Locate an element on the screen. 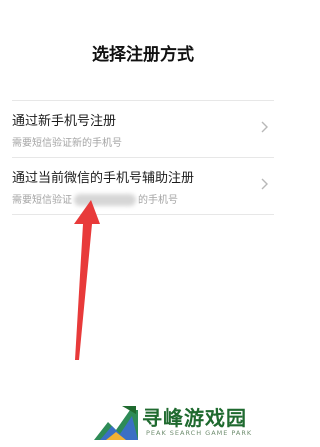 The image size is (320, 447). page-title: 选择注册方式 is located at coordinates (143, 55).